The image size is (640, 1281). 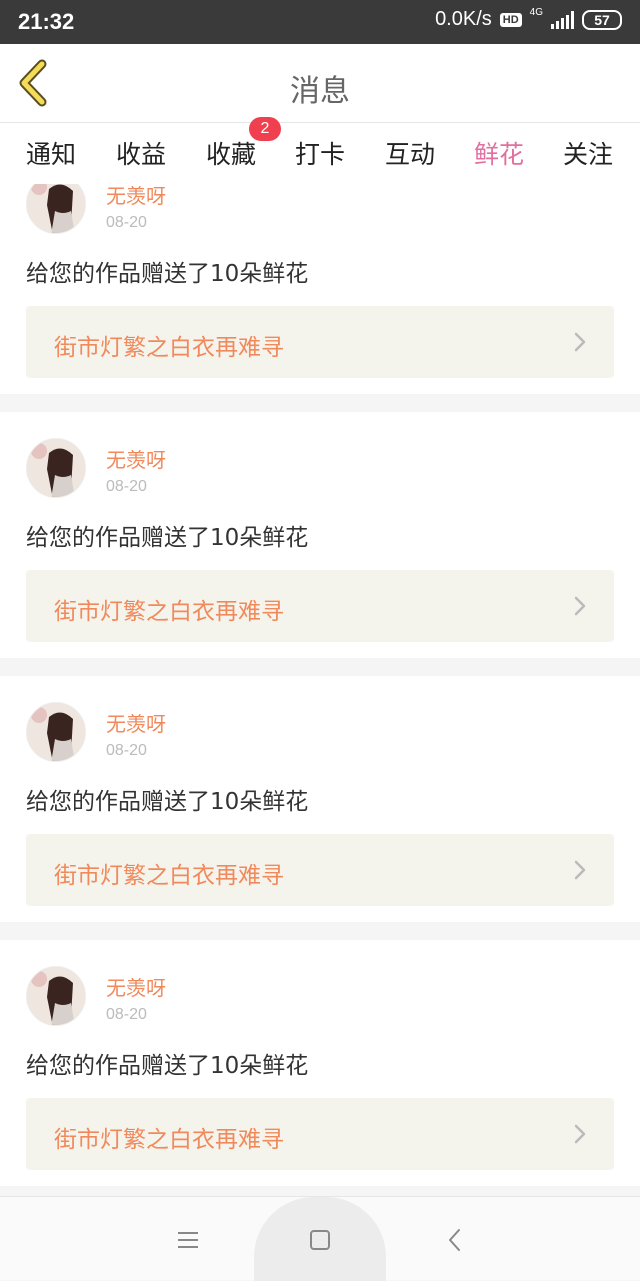 I want to click on tab-favorites: 收藏, so click(x=231, y=153).